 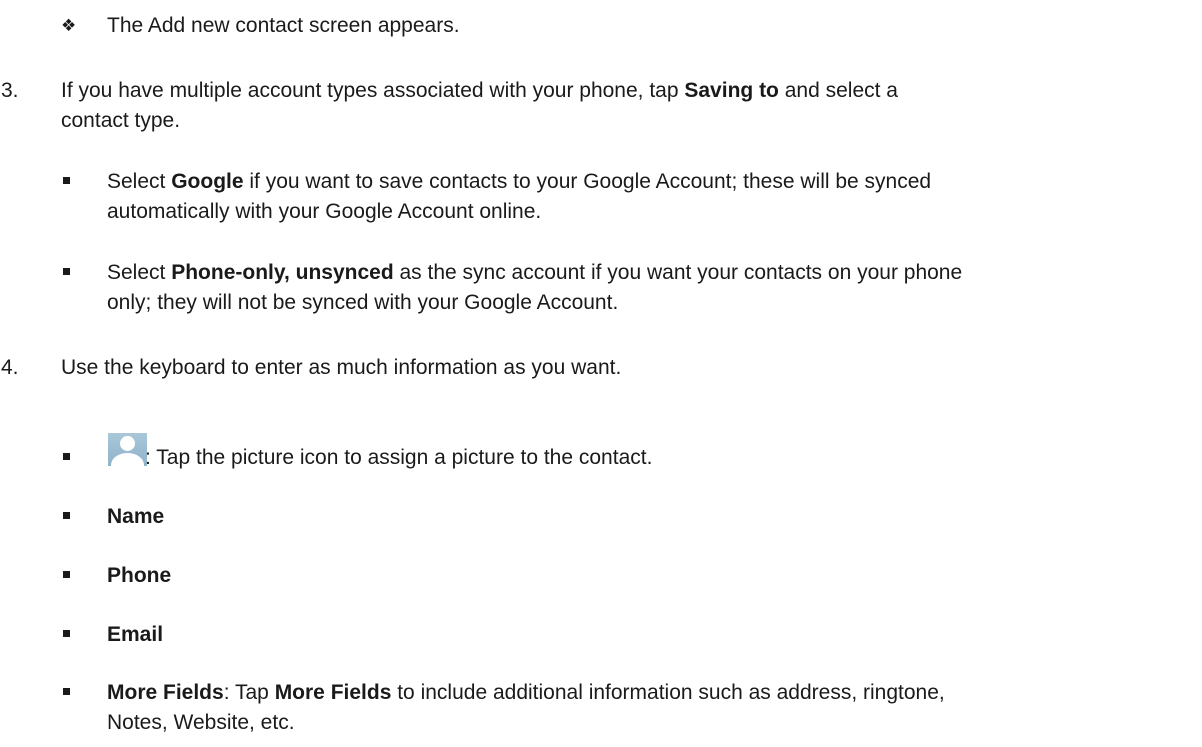 What do you see at coordinates (201, 722) in the screenshot?
I see `more-fields-text-line2: Notes, Website, etc.` at bounding box center [201, 722].